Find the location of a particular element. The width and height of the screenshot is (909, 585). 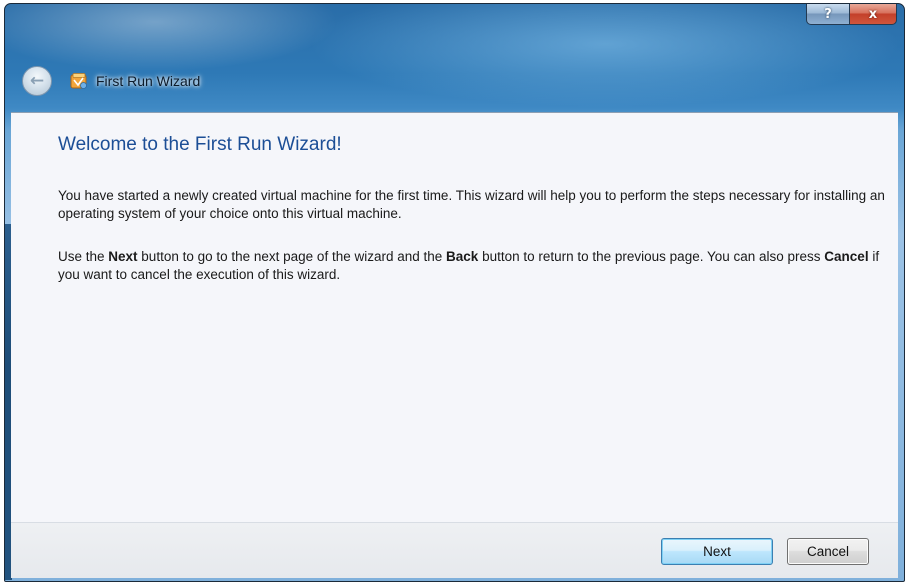

cancel-button-label: Cancel is located at coordinates (828, 551).